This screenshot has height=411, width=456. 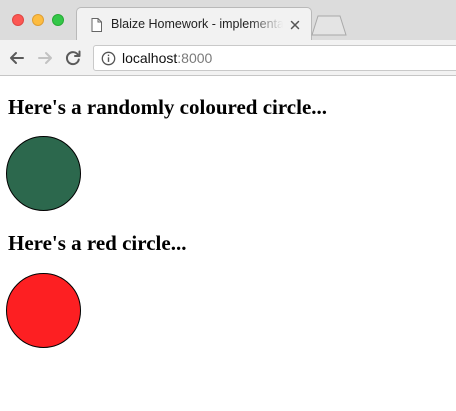 What do you see at coordinates (96, 25) in the screenshot?
I see `page-icon` at bounding box center [96, 25].